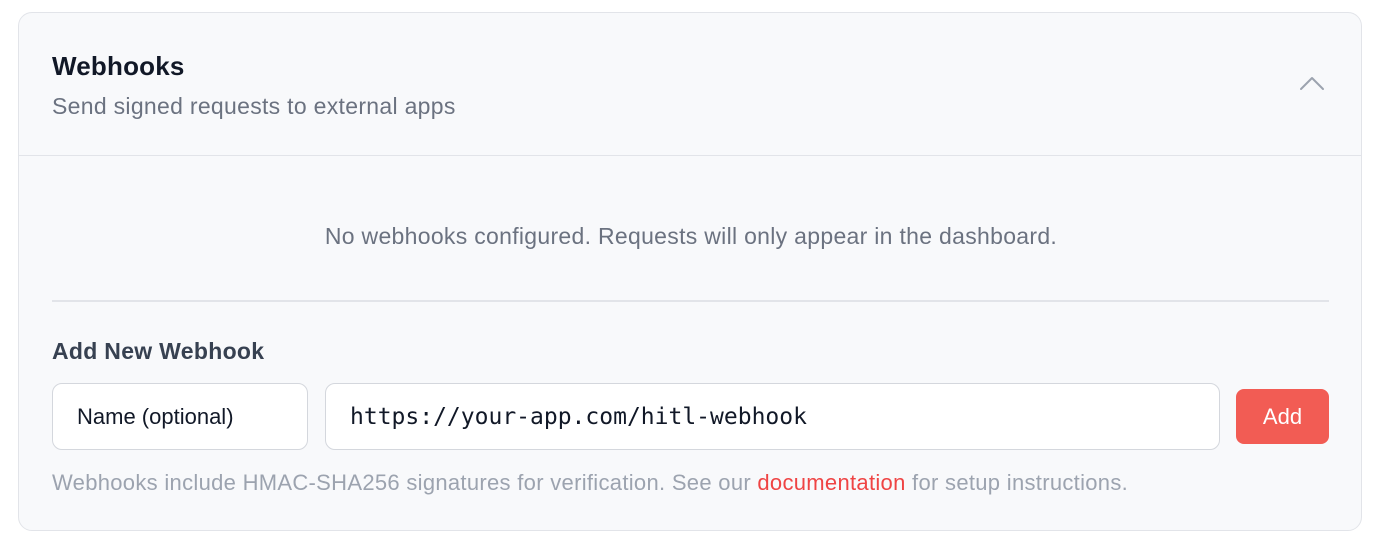 The height and width of the screenshot is (556, 1382). I want to click on chevron-up-icon, so click(1312, 83).